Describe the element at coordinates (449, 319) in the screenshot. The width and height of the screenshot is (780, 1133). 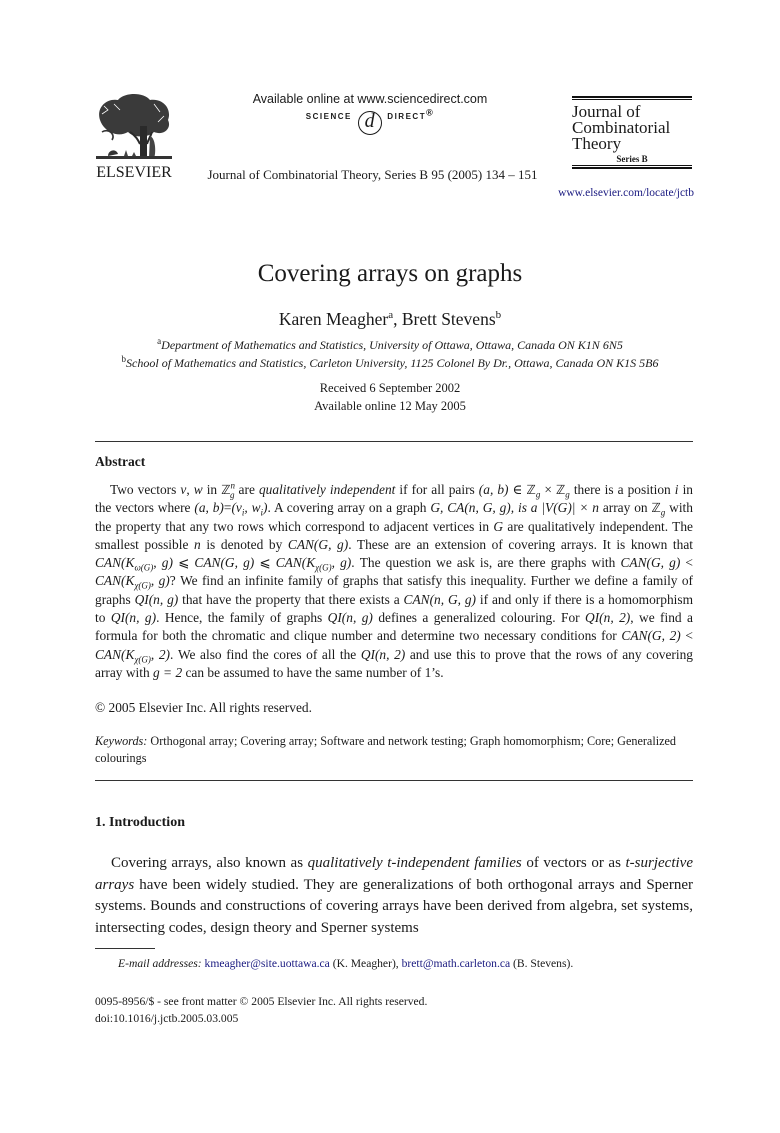
I see `author-name: Brett Stevens` at that location.